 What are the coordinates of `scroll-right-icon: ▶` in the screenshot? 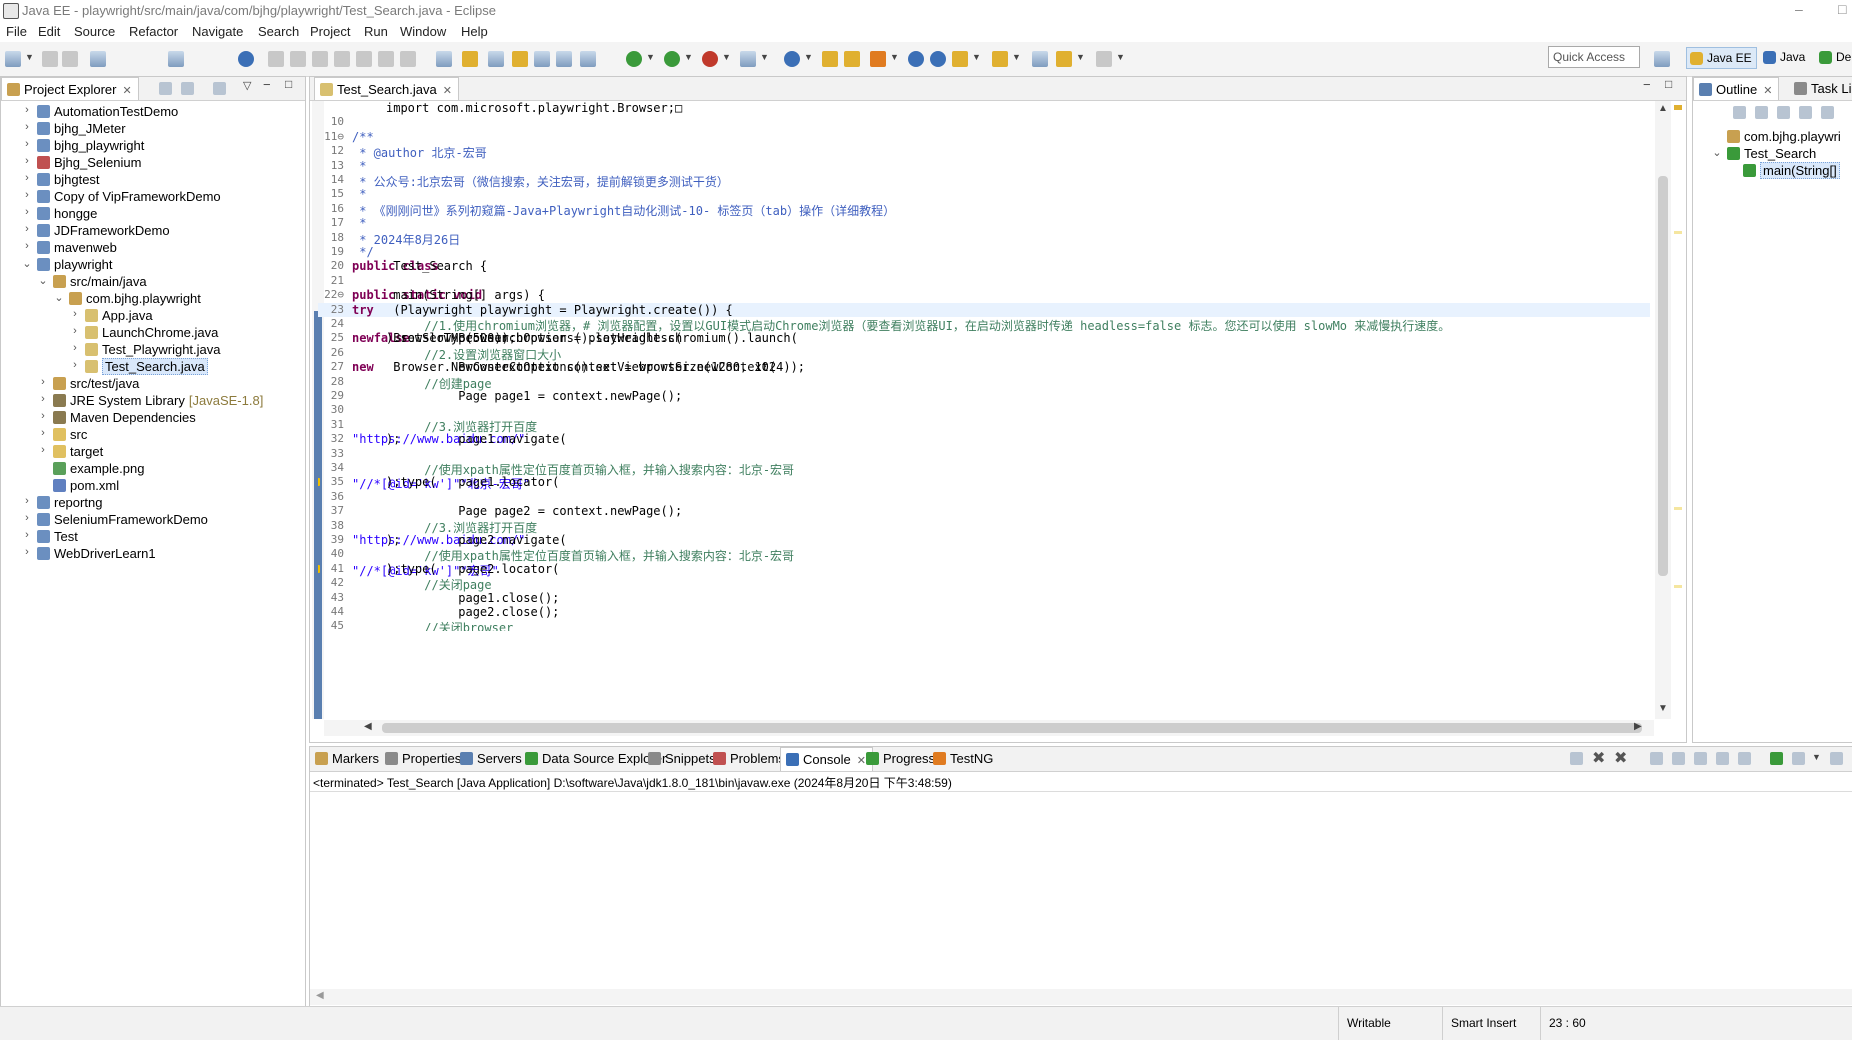 It's located at (1638, 726).